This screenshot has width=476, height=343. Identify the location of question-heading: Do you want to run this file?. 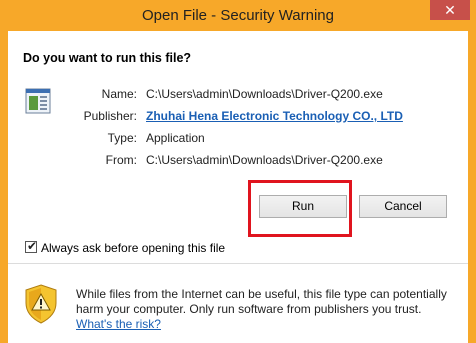
(107, 58).